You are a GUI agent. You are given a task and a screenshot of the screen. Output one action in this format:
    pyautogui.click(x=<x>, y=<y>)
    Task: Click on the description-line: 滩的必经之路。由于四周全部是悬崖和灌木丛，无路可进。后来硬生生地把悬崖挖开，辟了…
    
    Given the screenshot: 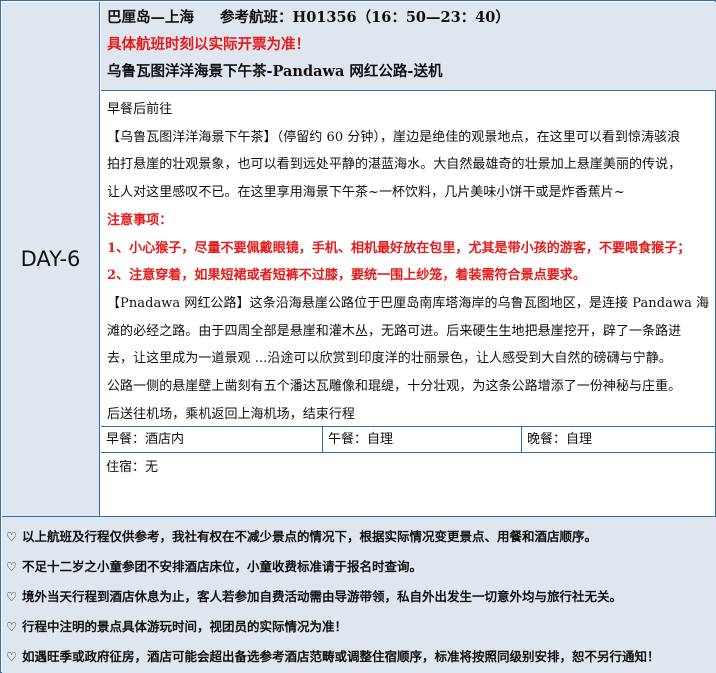 What is the action you would take?
    pyautogui.click(x=394, y=331)
    